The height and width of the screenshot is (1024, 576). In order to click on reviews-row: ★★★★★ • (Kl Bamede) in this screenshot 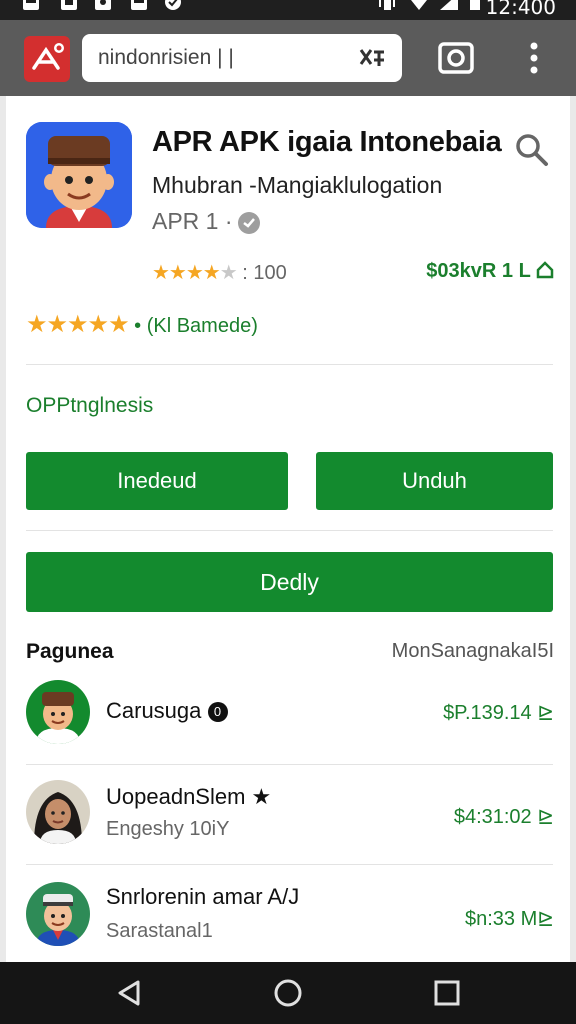, I will do `click(142, 324)`.